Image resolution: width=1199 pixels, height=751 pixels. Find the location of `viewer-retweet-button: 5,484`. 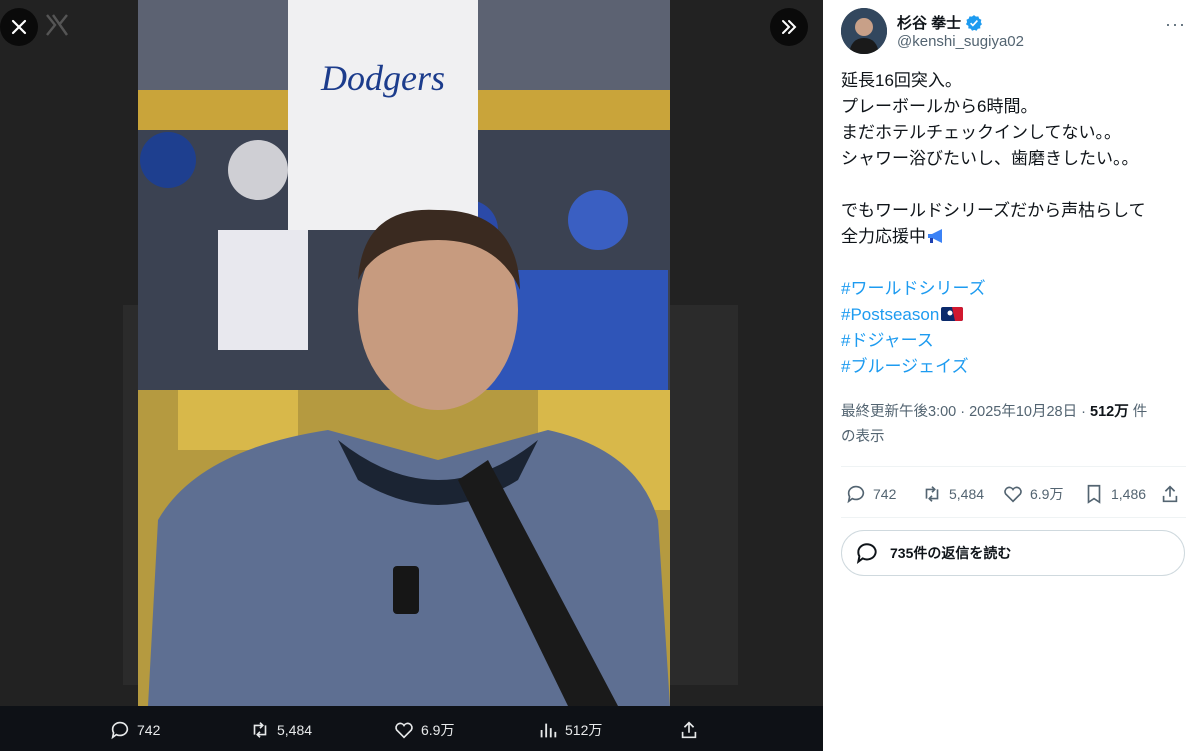

viewer-retweet-button: 5,484 is located at coordinates (280, 730).